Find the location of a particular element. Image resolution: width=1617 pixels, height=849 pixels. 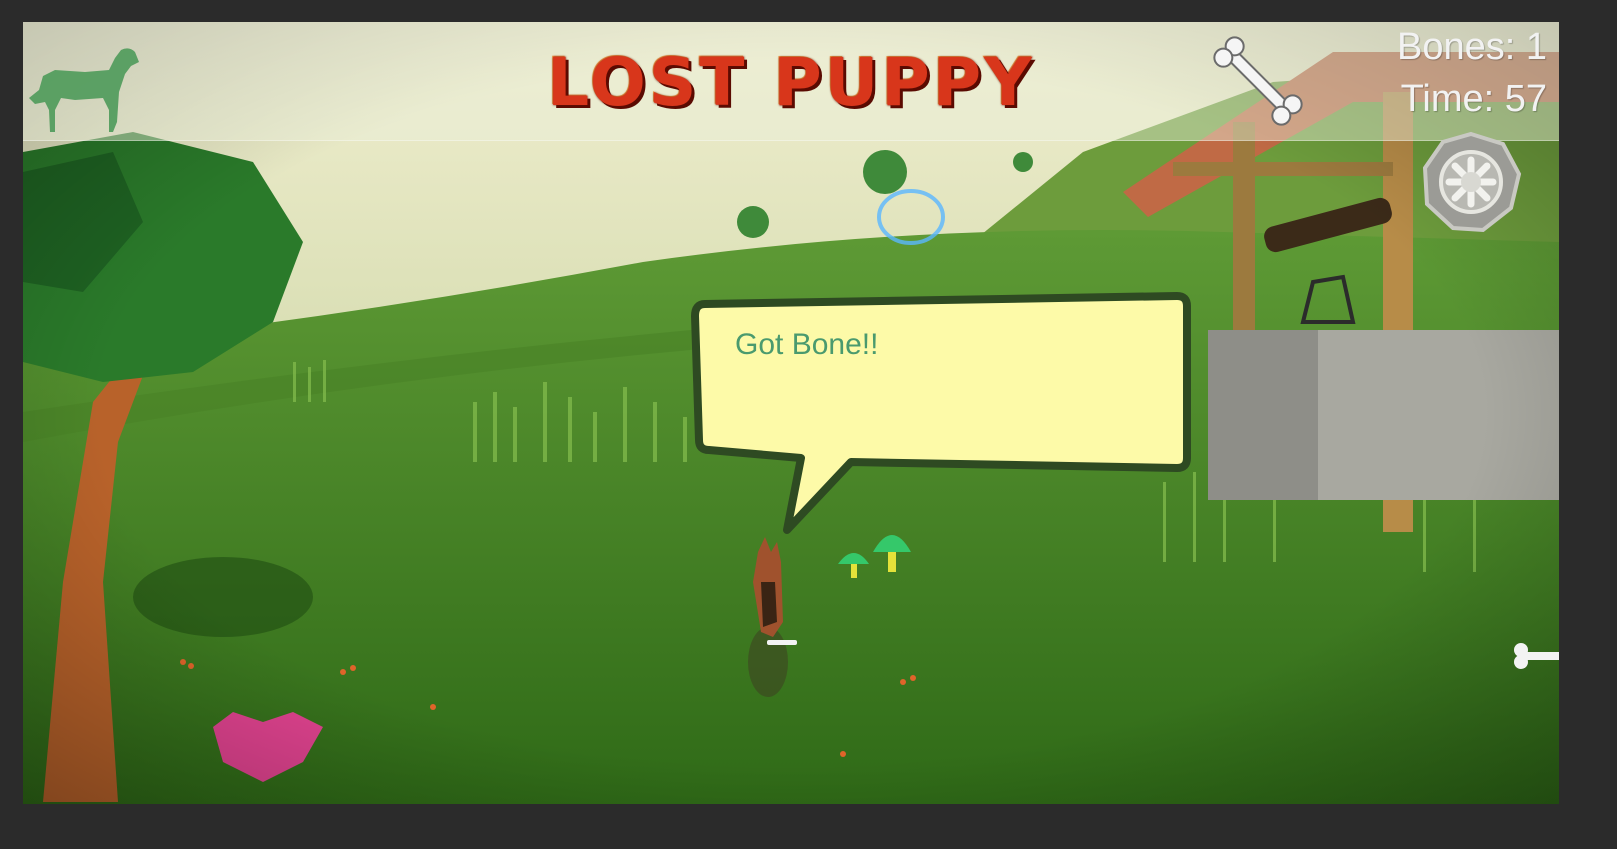

bones-counter: Bones: 1 is located at coordinates (1472, 47).